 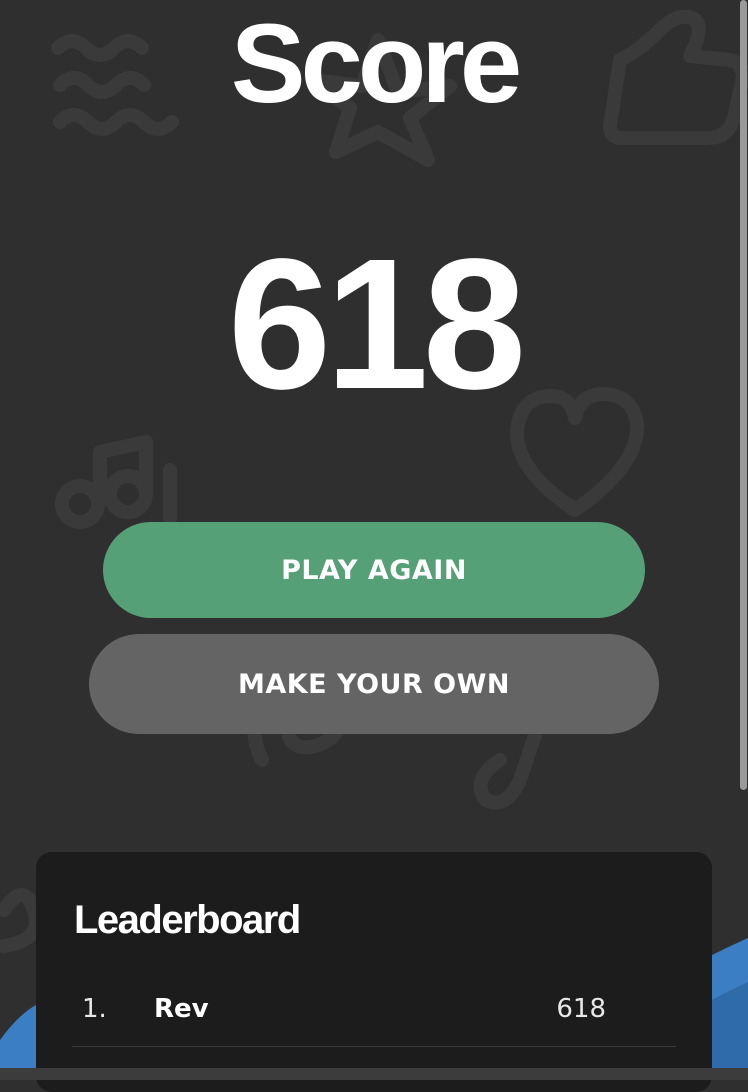 What do you see at coordinates (376, 324) in the screenshot?
I see `score-value: 618` at bounding box center [376, 324].